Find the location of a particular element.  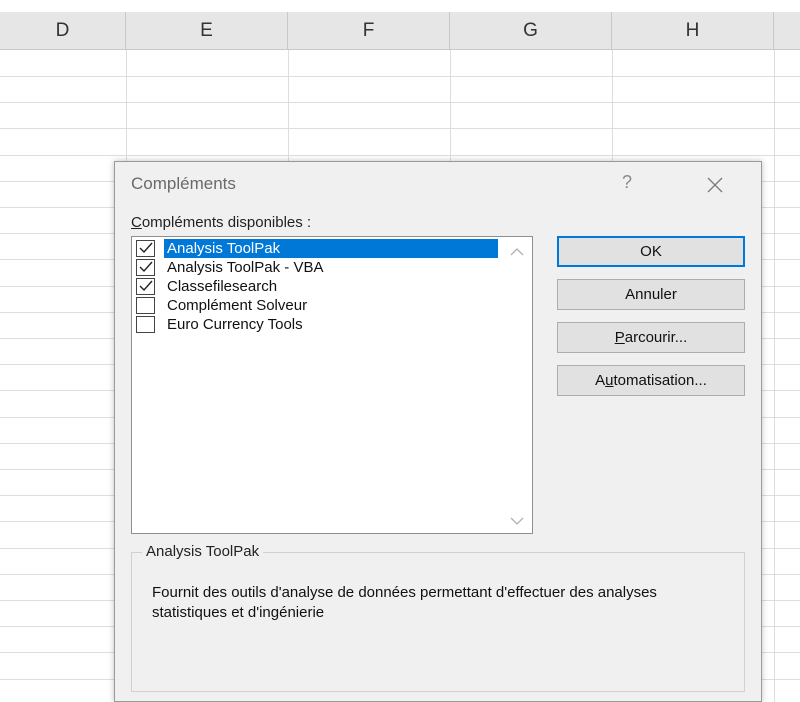

button-label: A is located at coordinates (600, 380).